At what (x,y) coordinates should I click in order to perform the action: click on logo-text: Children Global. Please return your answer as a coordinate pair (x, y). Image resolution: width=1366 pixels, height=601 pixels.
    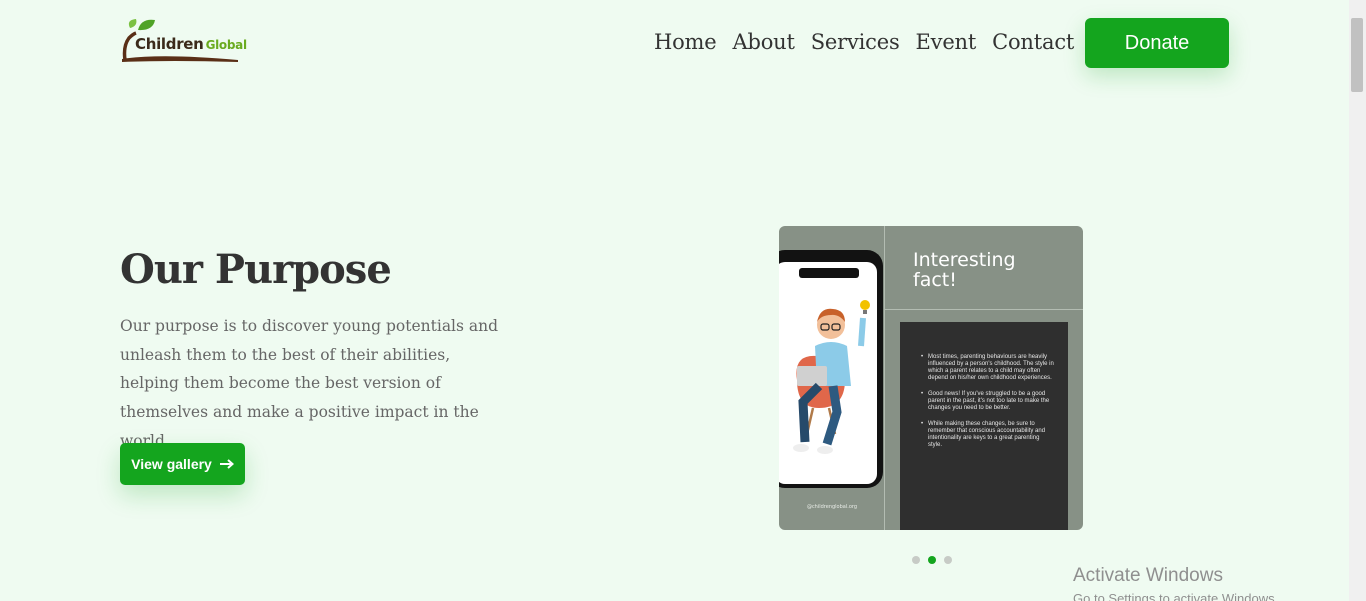
    Looking at the image, I should click on (191, 44).